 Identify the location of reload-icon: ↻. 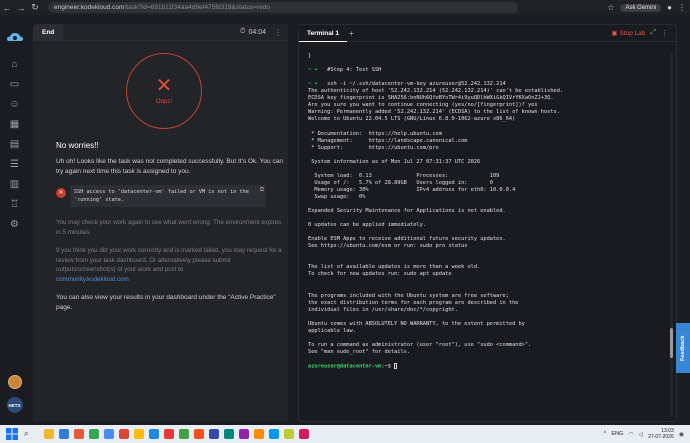
(35, 7).